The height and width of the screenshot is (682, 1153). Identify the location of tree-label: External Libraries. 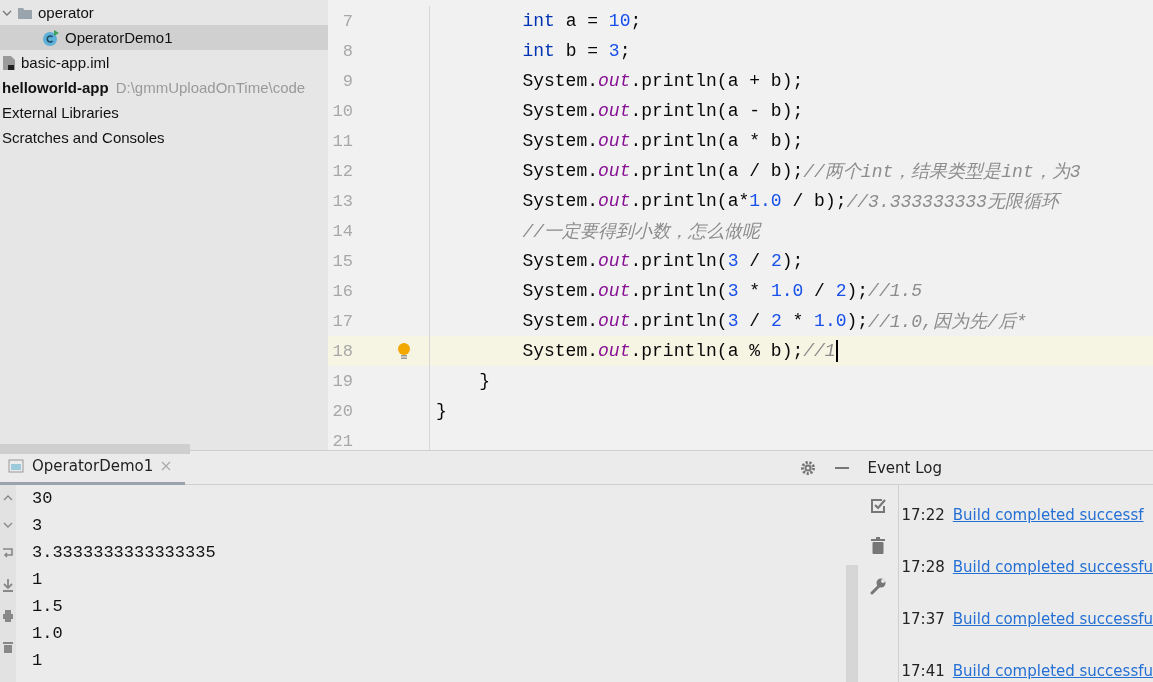
(60, 112).